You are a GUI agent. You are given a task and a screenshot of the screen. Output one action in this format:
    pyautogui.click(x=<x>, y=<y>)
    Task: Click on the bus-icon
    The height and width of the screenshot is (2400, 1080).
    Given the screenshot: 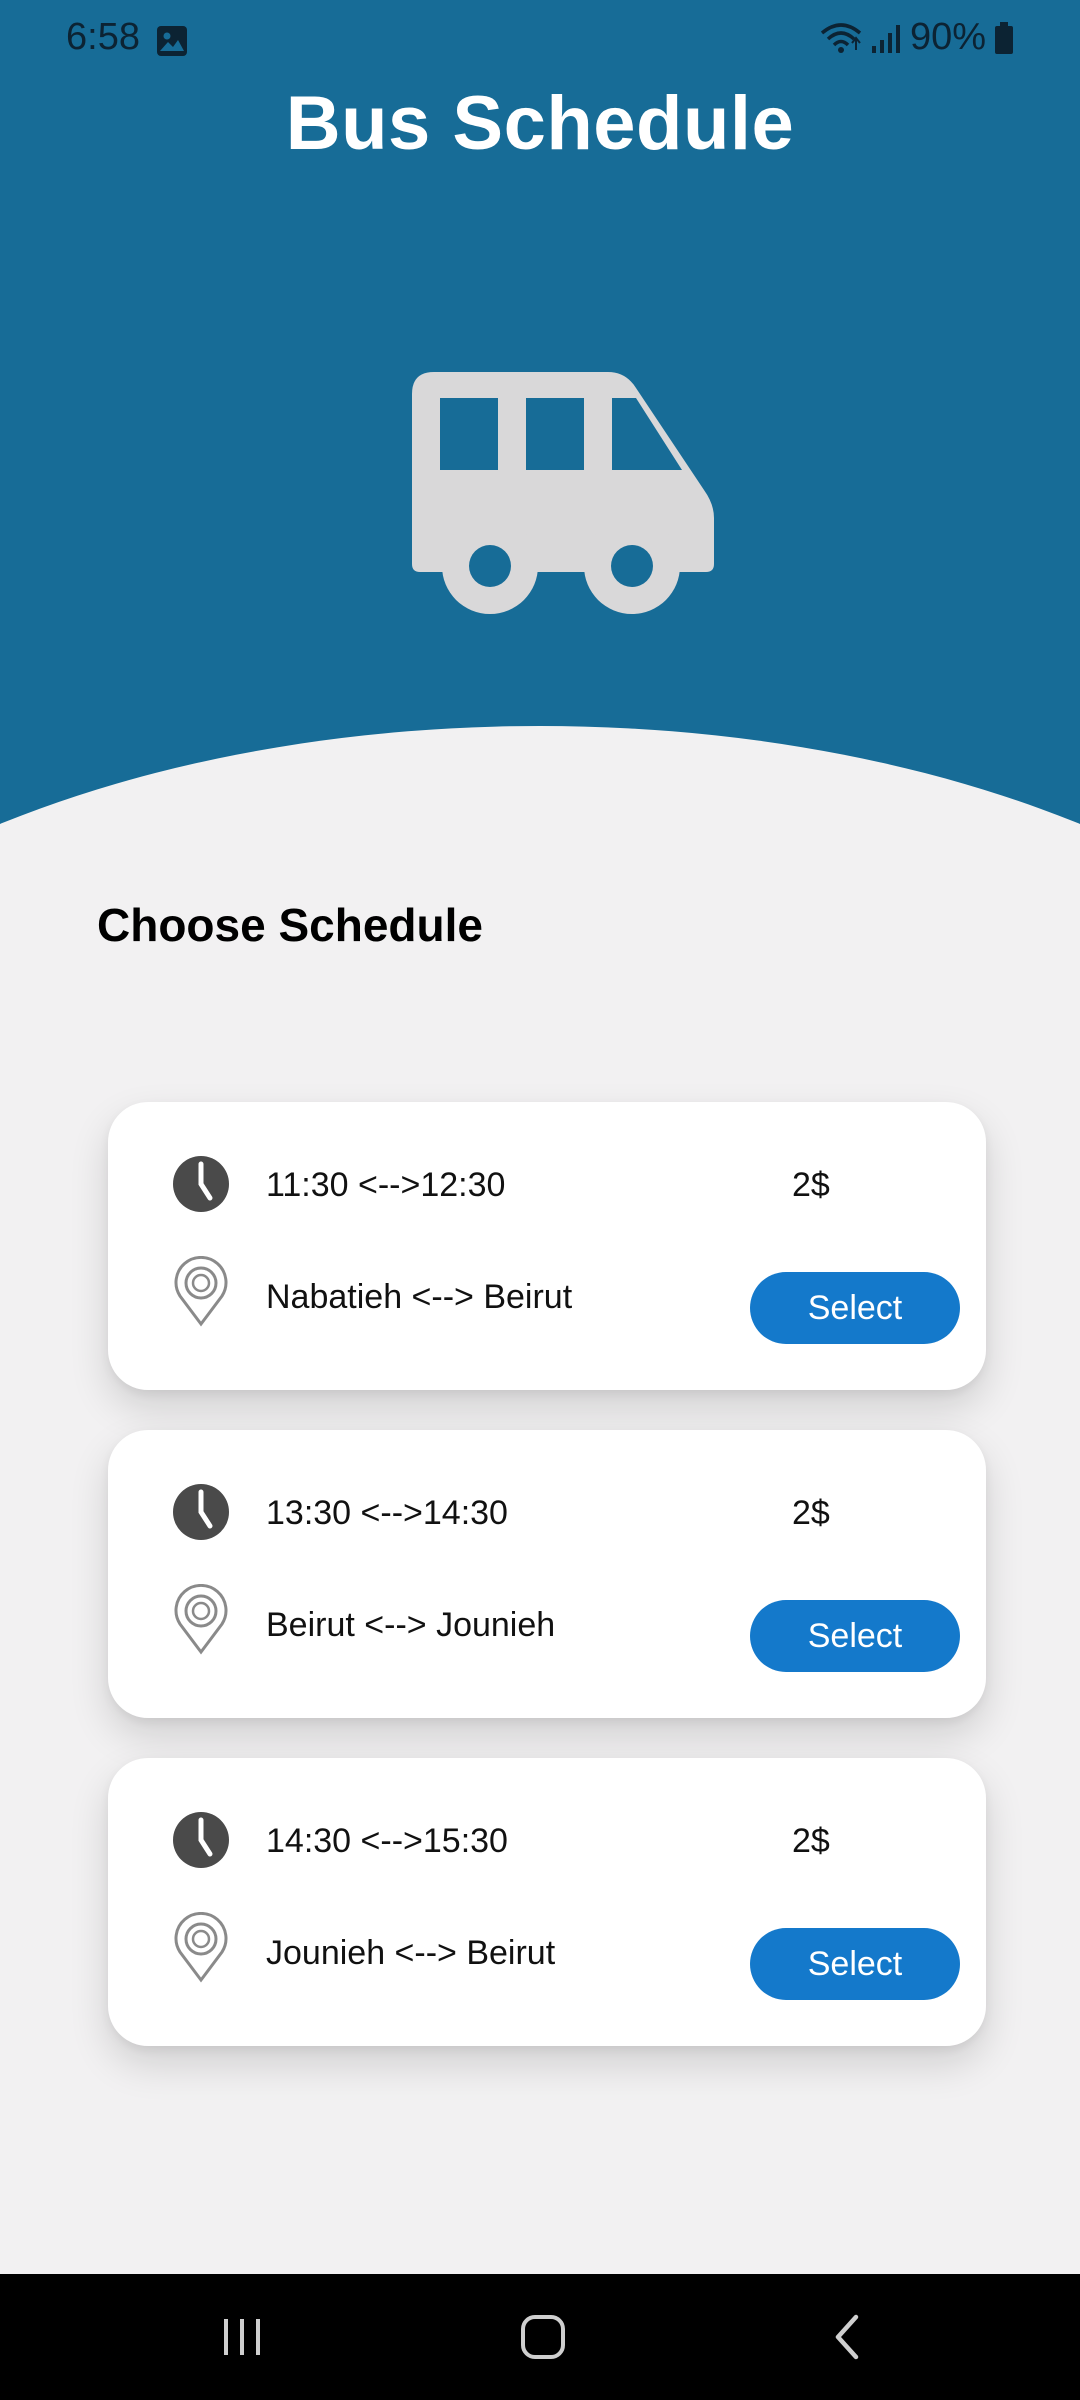 What is the action you would take?
    pyautogui.click(x=563, y=491)
    